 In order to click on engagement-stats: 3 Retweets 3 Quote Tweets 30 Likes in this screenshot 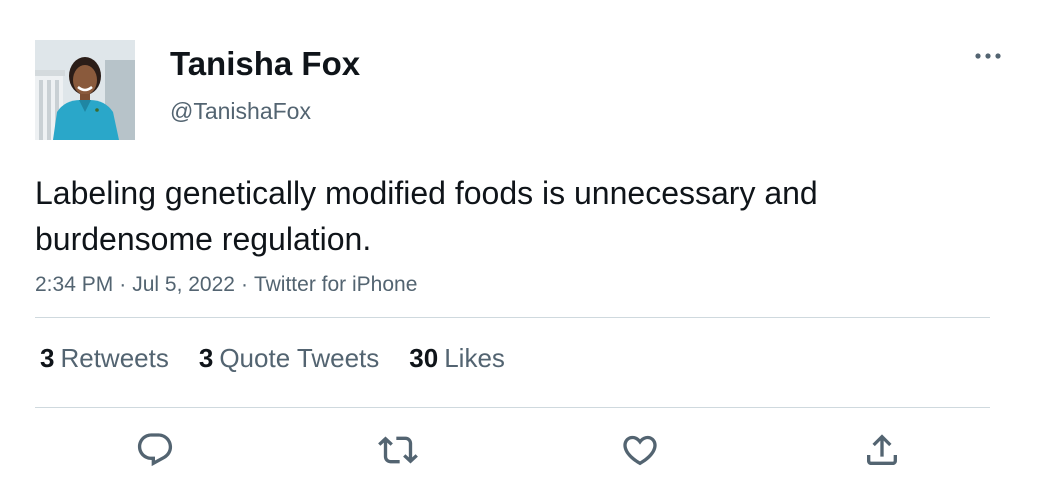, I will do `click(272, 358)`.